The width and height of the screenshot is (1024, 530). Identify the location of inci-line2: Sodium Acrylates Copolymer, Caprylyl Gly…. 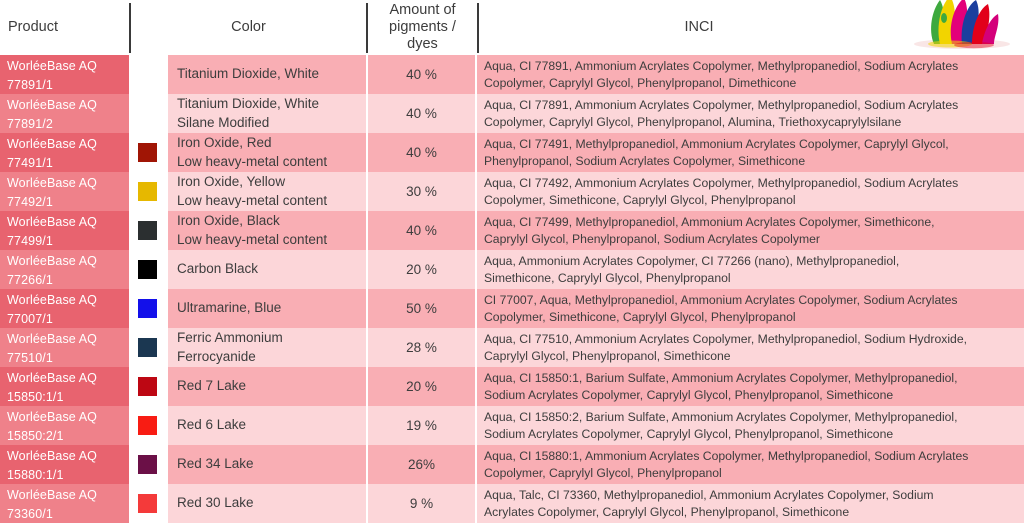
(689, 433).